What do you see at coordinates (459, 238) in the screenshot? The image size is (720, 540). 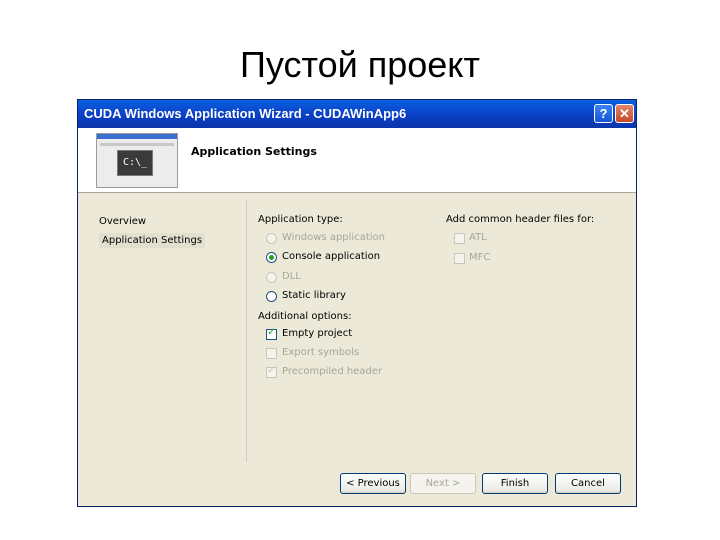 I see `atl-checkbox` at bounding box center [459, 238].